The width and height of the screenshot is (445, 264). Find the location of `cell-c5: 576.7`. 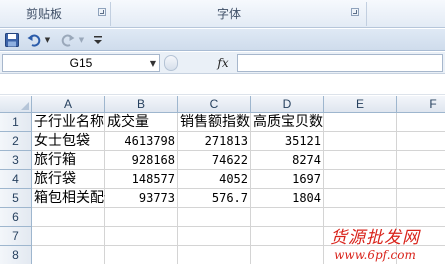

cell-c5: 576.7 is located at coordinates (214, 198).